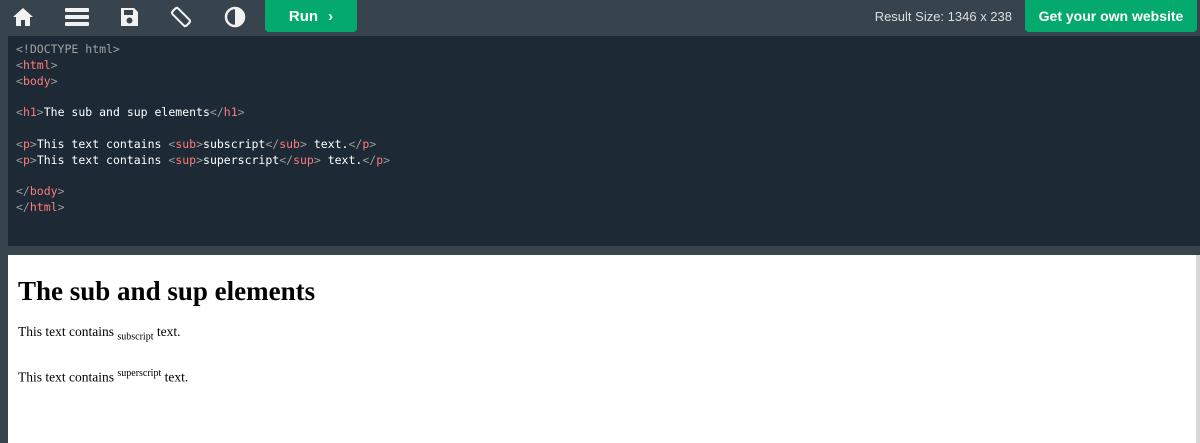 This screenshot has height=443, width=1200. I want to click on code-line: <body>, so click(37, 80).